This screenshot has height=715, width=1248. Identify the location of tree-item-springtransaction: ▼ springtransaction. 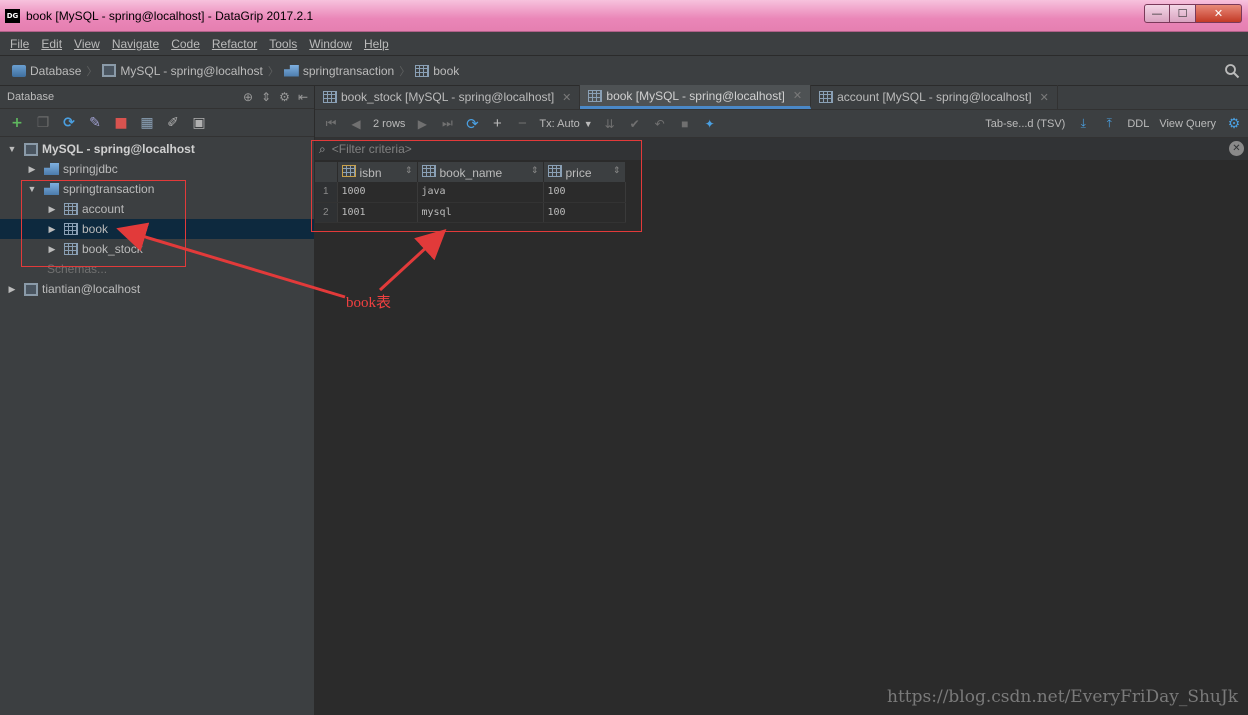
(157, 189).